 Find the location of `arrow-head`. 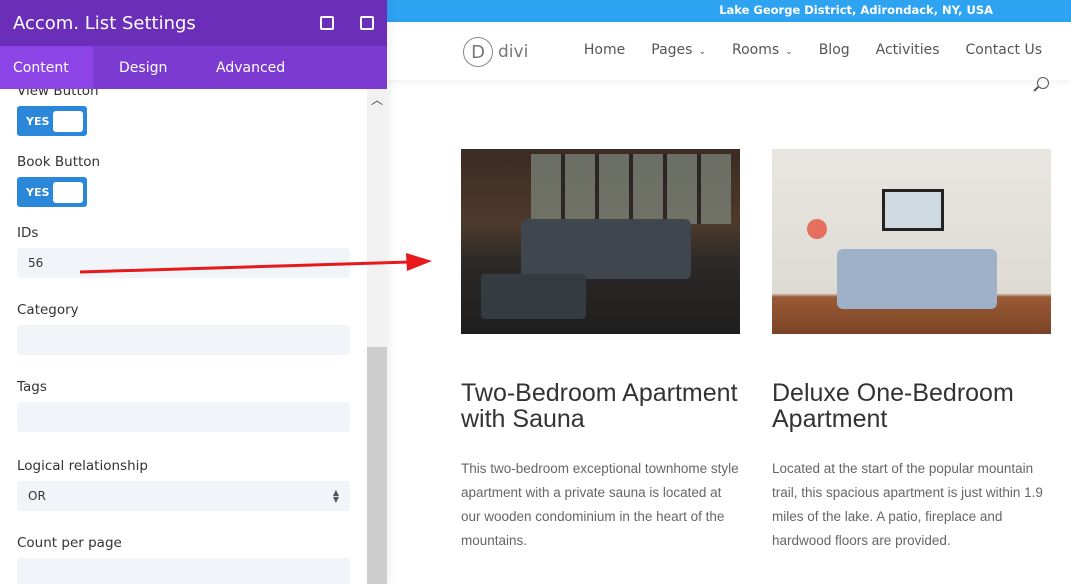

arrow-head is located at coordinates (419, 262).